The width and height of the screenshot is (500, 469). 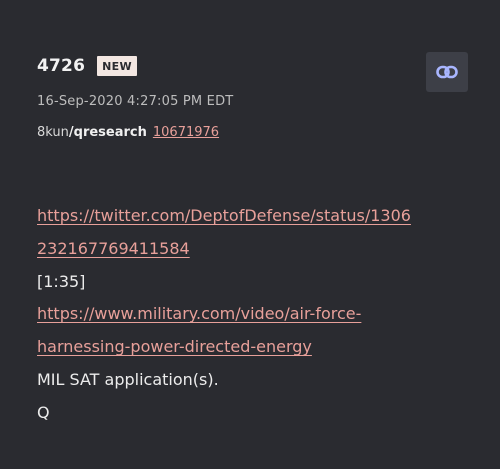 I want to click on link-icon, so click(x=447, y=72).